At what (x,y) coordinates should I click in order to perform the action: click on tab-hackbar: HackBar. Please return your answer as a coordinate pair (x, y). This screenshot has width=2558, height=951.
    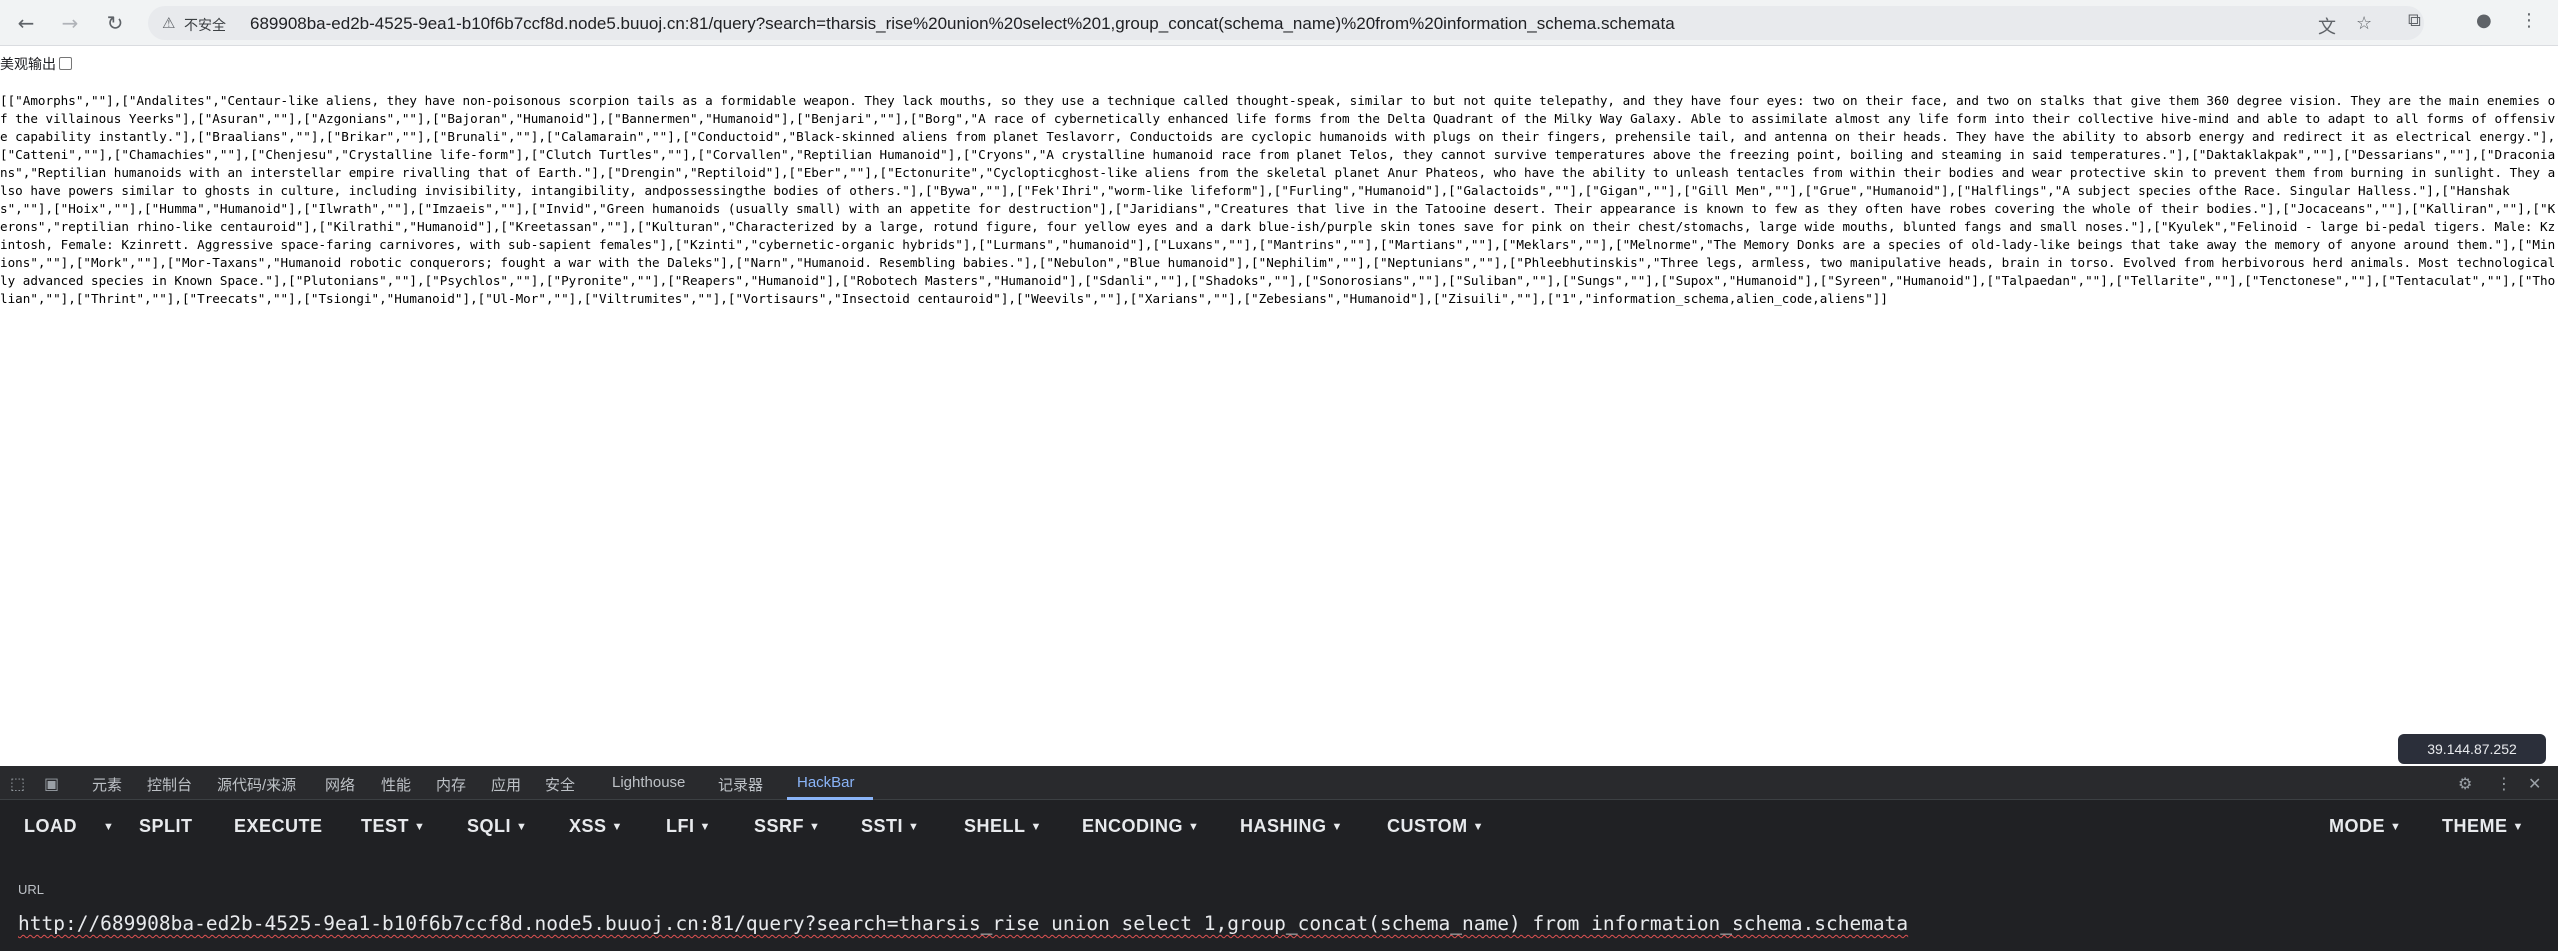
    Looking at the image, I should click on (826, 782).